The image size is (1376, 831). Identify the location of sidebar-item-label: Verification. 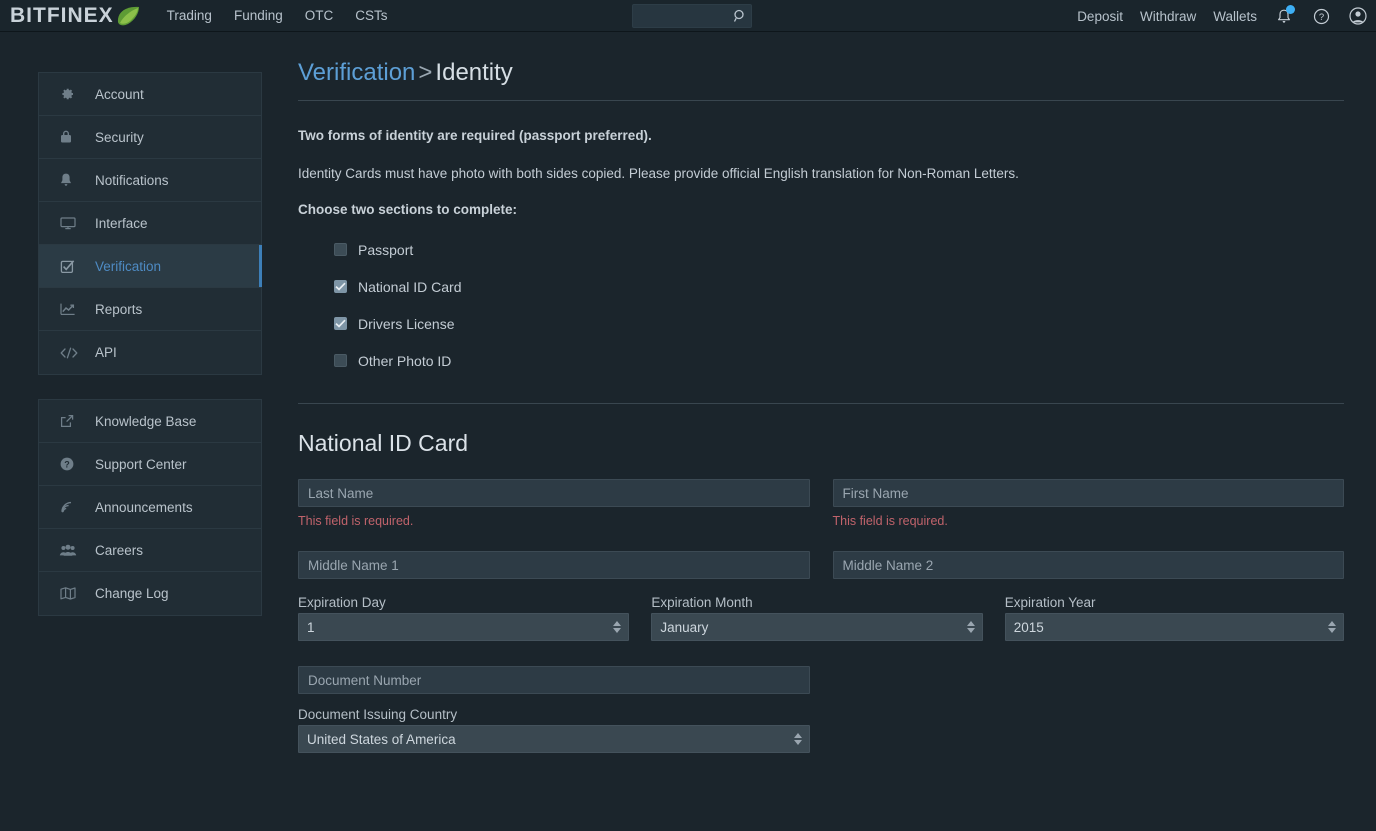
(128, 266).